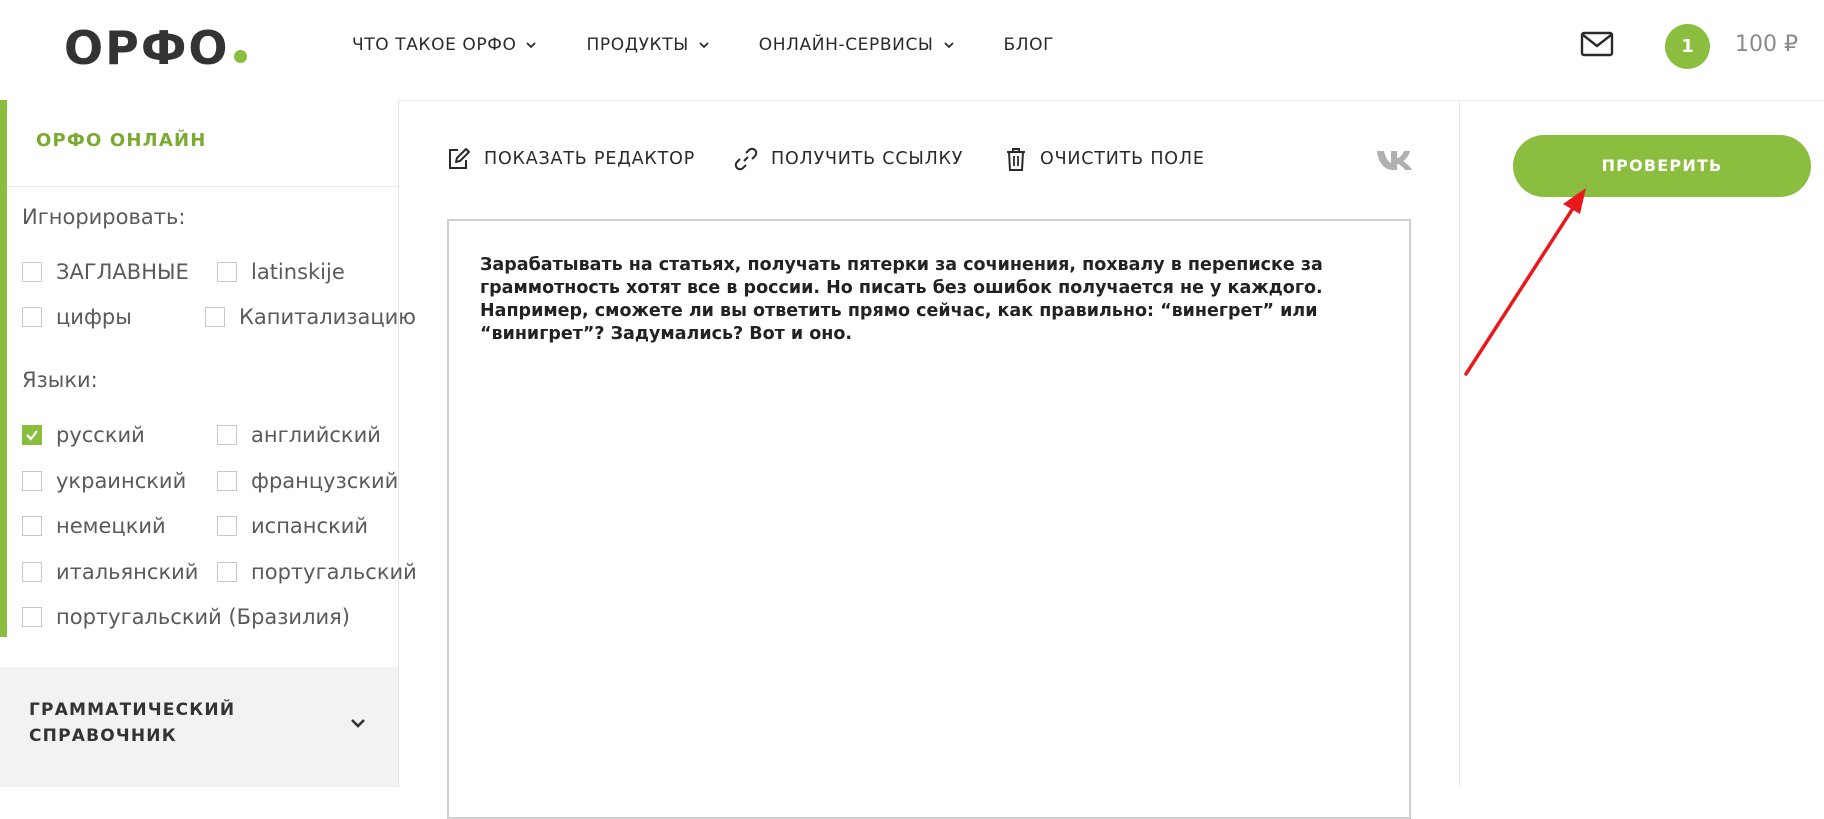 This screenshot has width=1824, height=819. I want to click on checkbox-label: французский, so click(325, 481).